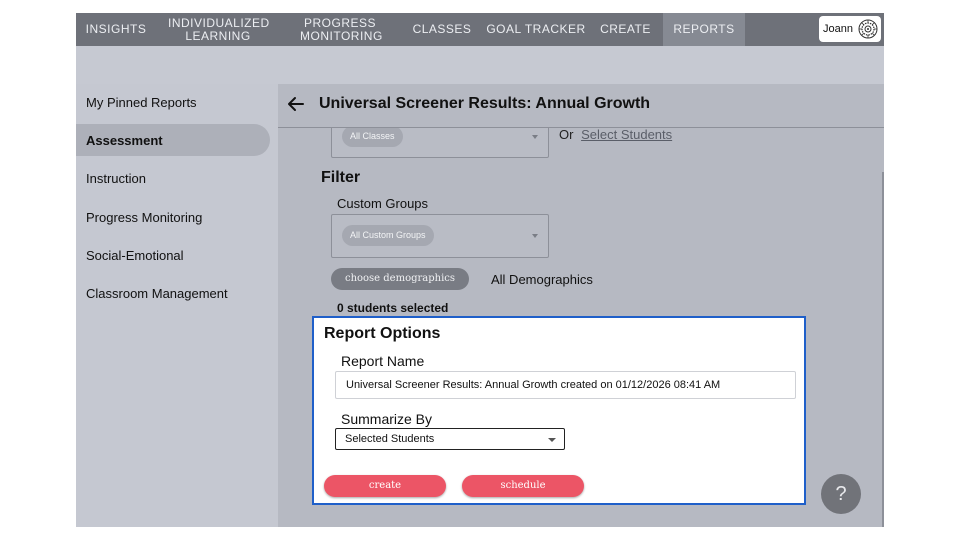  What do you see at coordinates (393, 308) in the screenshot?
I see `students-selected-count: 0 students selected` at bounding box center [393, 308].